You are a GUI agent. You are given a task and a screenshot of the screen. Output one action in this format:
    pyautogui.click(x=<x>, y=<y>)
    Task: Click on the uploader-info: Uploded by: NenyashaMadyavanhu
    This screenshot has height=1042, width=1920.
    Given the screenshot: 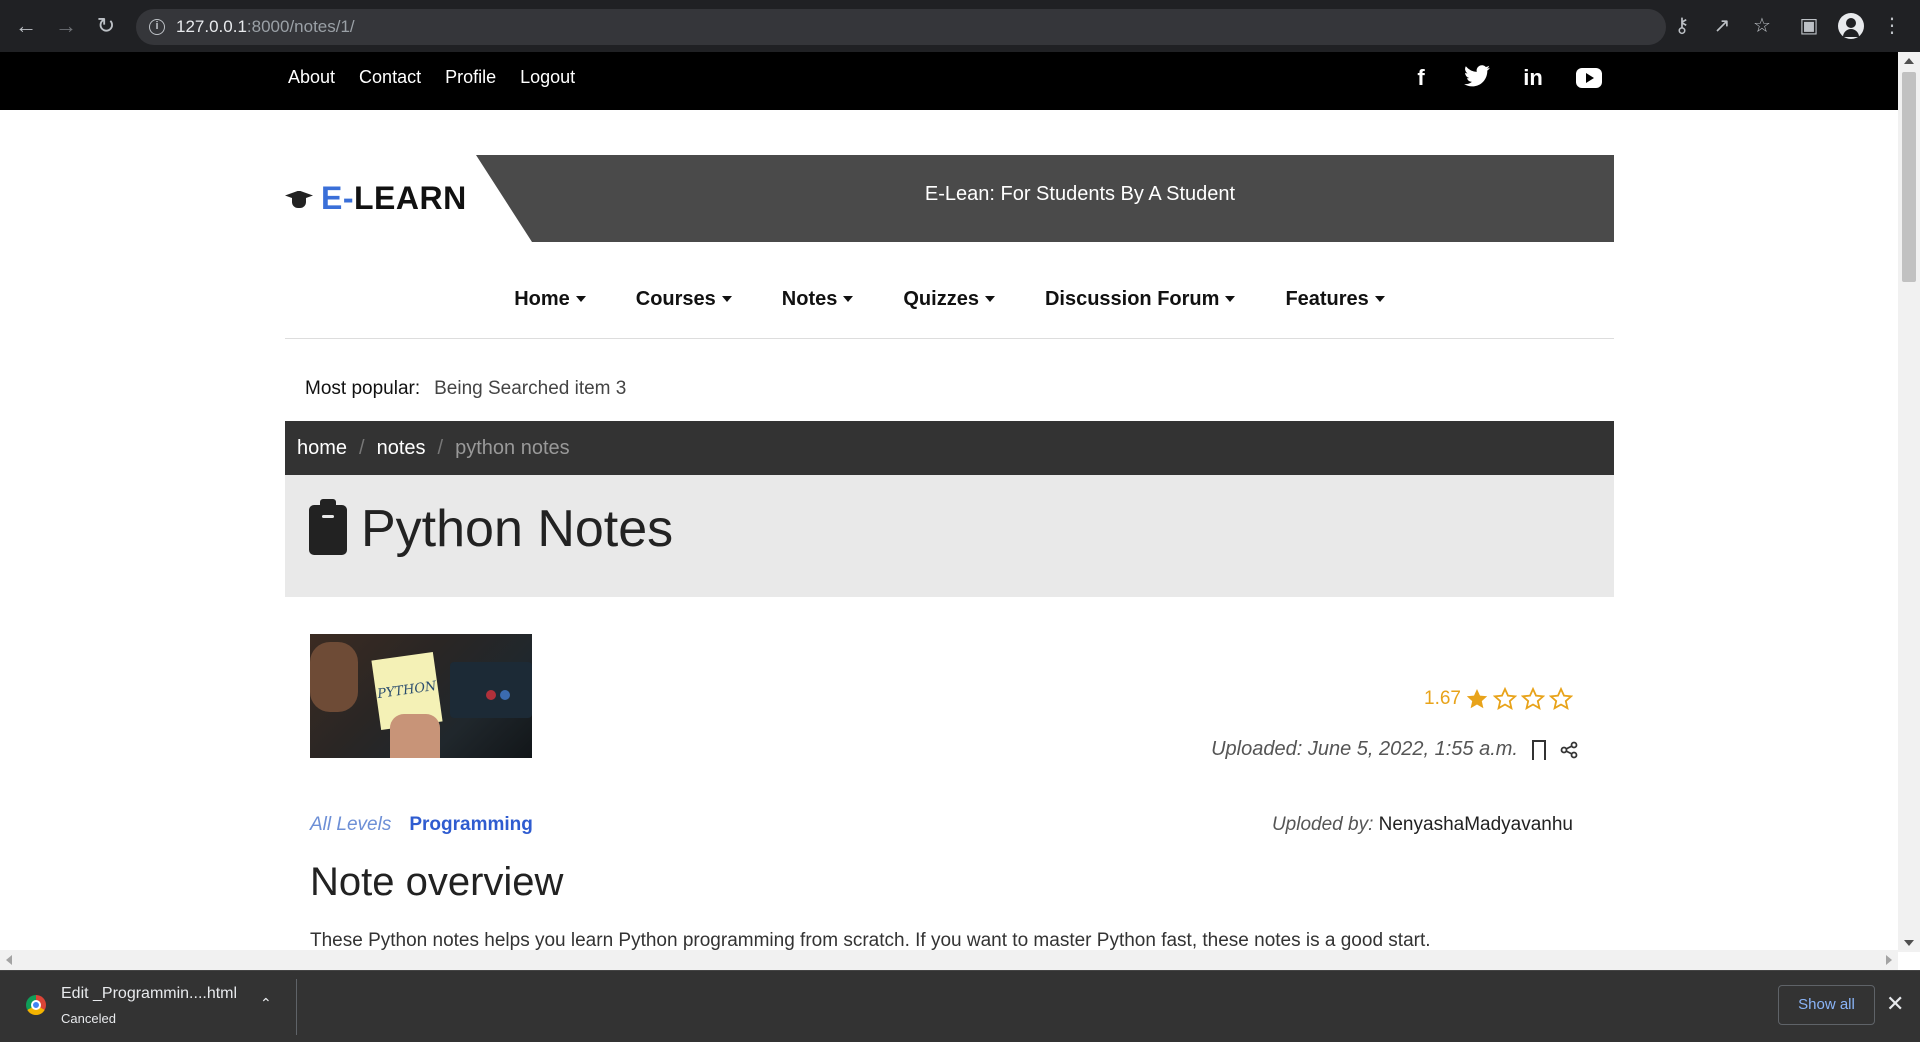 What is the action you would take?
    pyautogui.click(x=1422, y=825)
    